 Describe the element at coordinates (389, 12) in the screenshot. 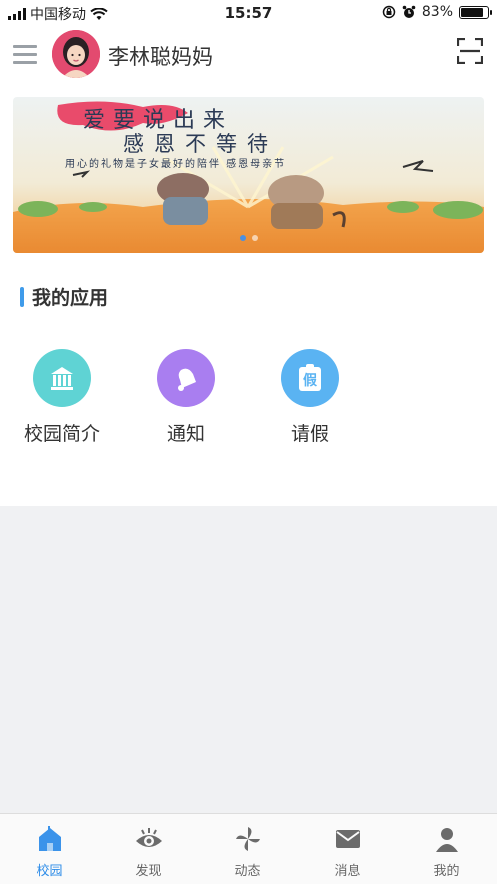

I see `rotation-lock-icon` at that location.